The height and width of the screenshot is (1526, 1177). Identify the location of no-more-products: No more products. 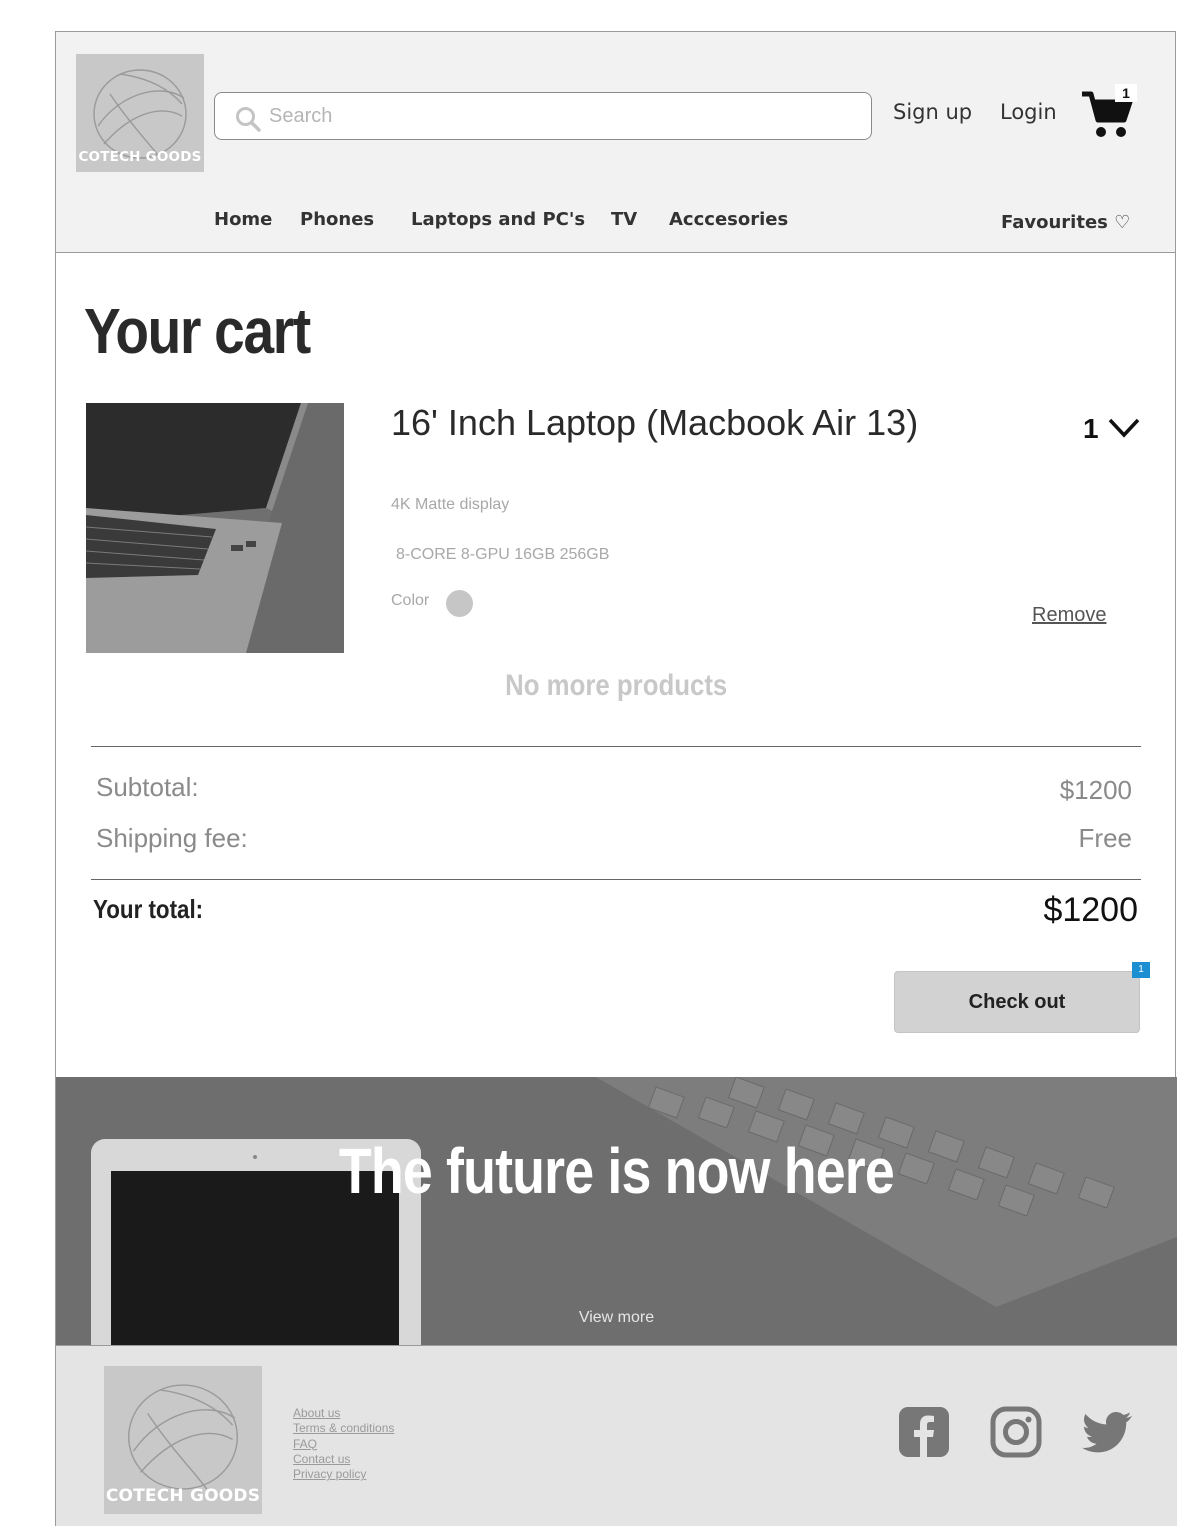
(616, 686).